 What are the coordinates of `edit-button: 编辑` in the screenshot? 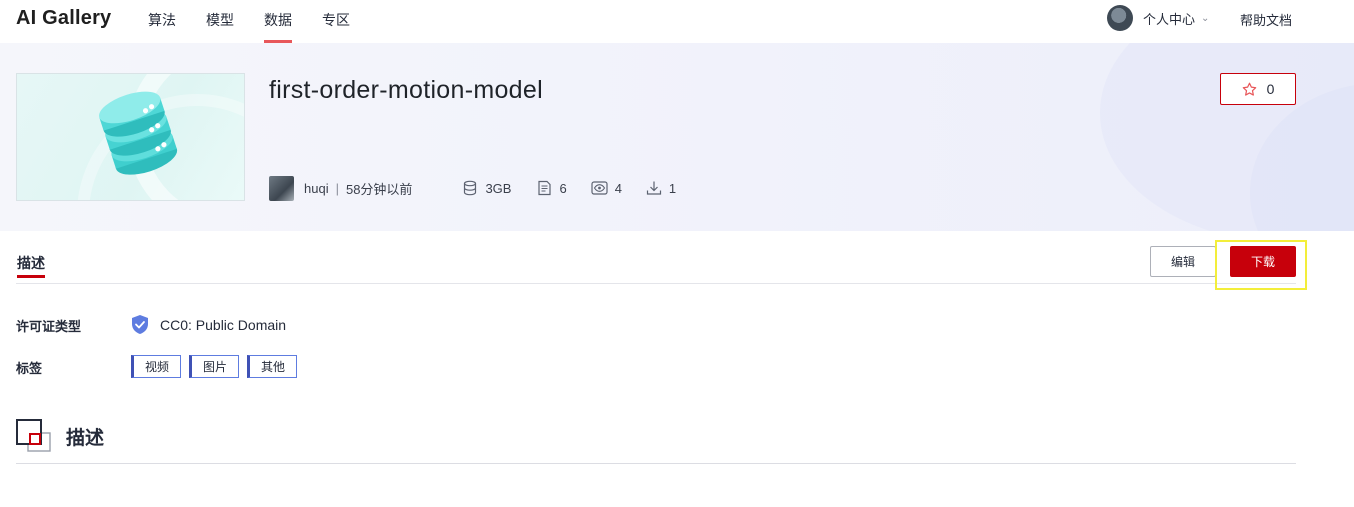 It's located at (1183, 261).